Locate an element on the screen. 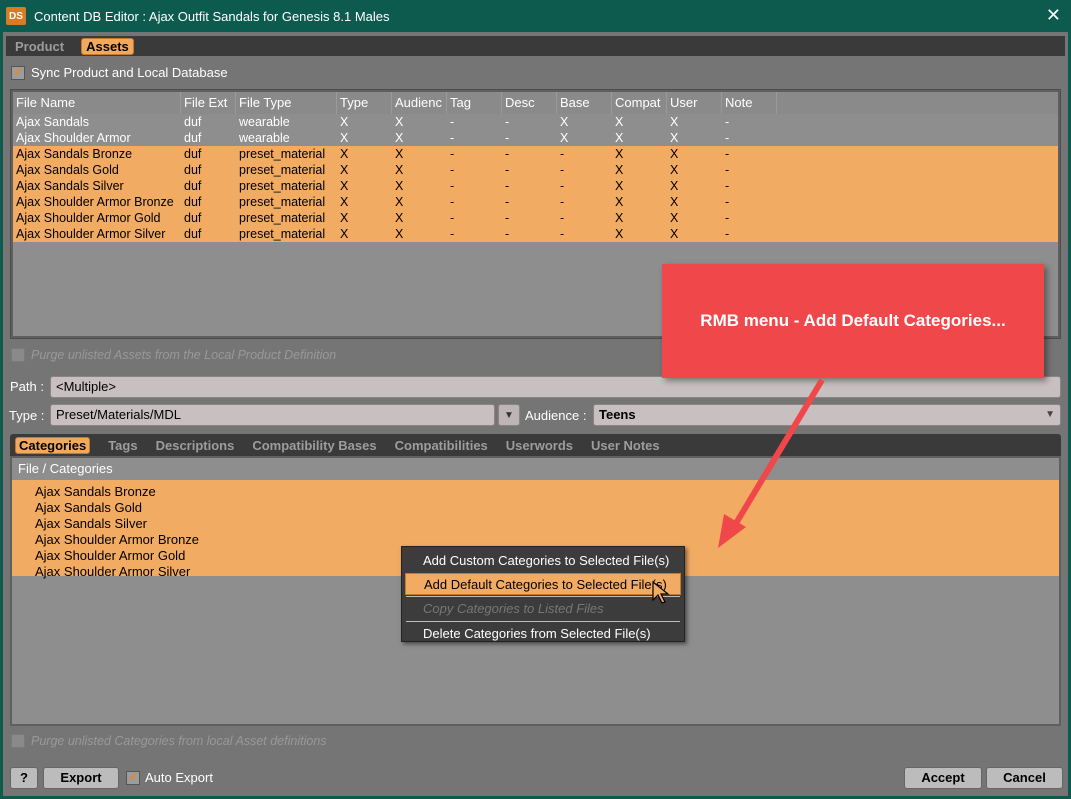 The width and height of the screenshot is (1071, 799). table-cell: wearable is located at coordinates (264, 122).